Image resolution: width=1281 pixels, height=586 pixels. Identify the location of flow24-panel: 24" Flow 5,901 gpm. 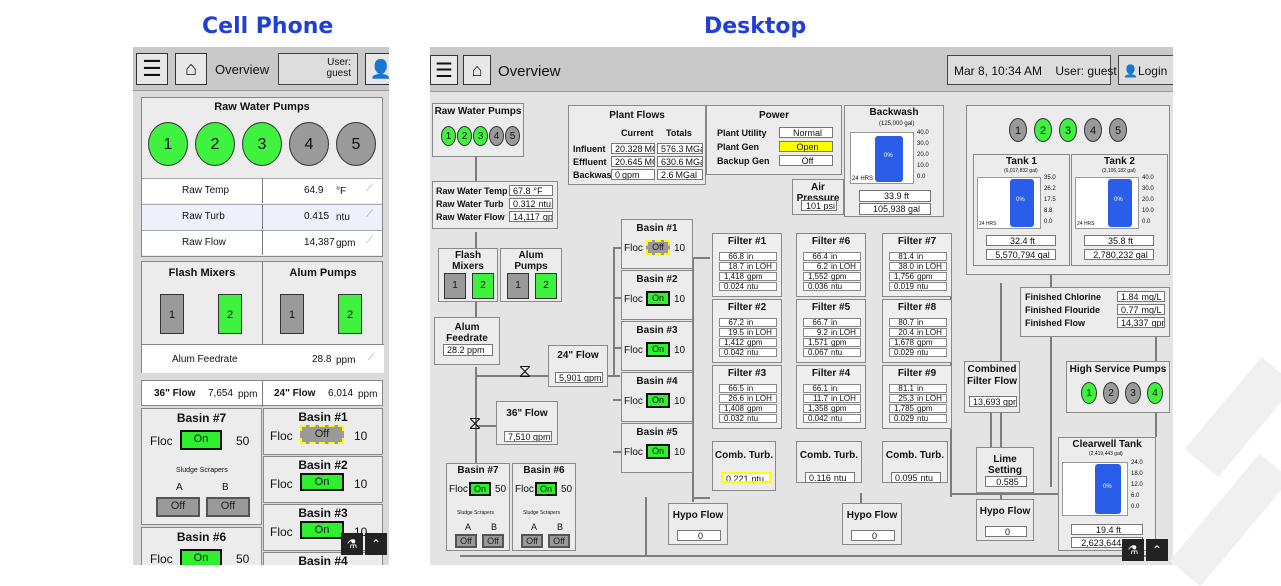
(578, 366).